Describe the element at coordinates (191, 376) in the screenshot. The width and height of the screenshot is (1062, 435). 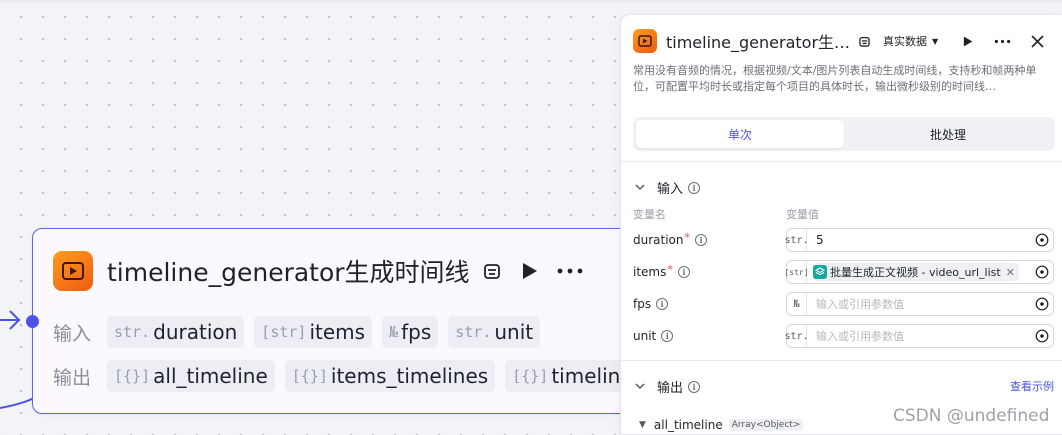
I see `output-chip-all-timeline: [{}] all_timeline` at that location.